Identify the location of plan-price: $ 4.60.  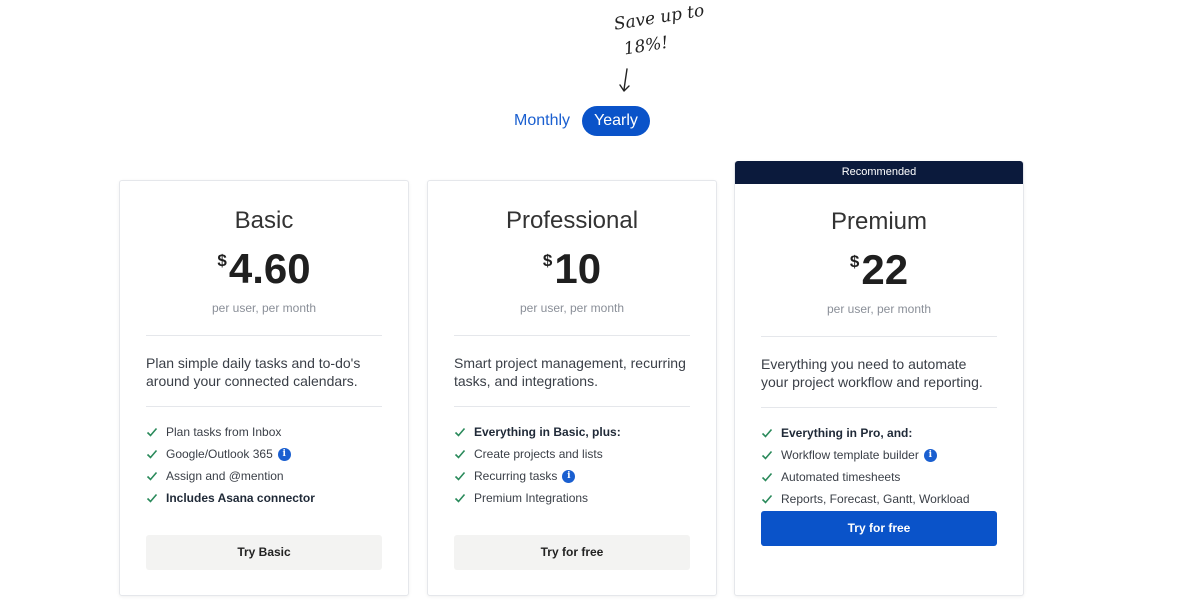
(264, 271).